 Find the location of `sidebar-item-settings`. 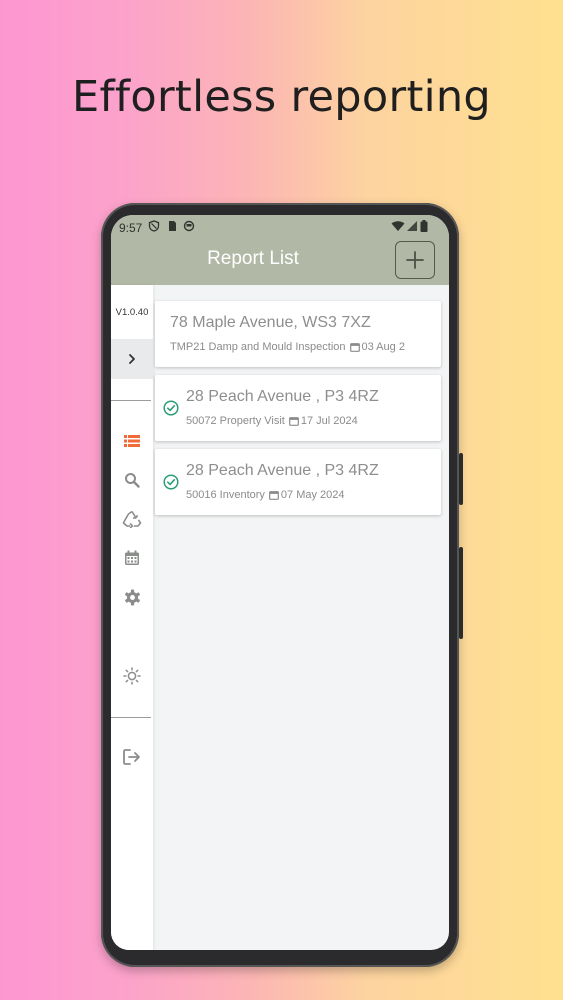

sidebar-item-settings is located at coordinates (132, 597).